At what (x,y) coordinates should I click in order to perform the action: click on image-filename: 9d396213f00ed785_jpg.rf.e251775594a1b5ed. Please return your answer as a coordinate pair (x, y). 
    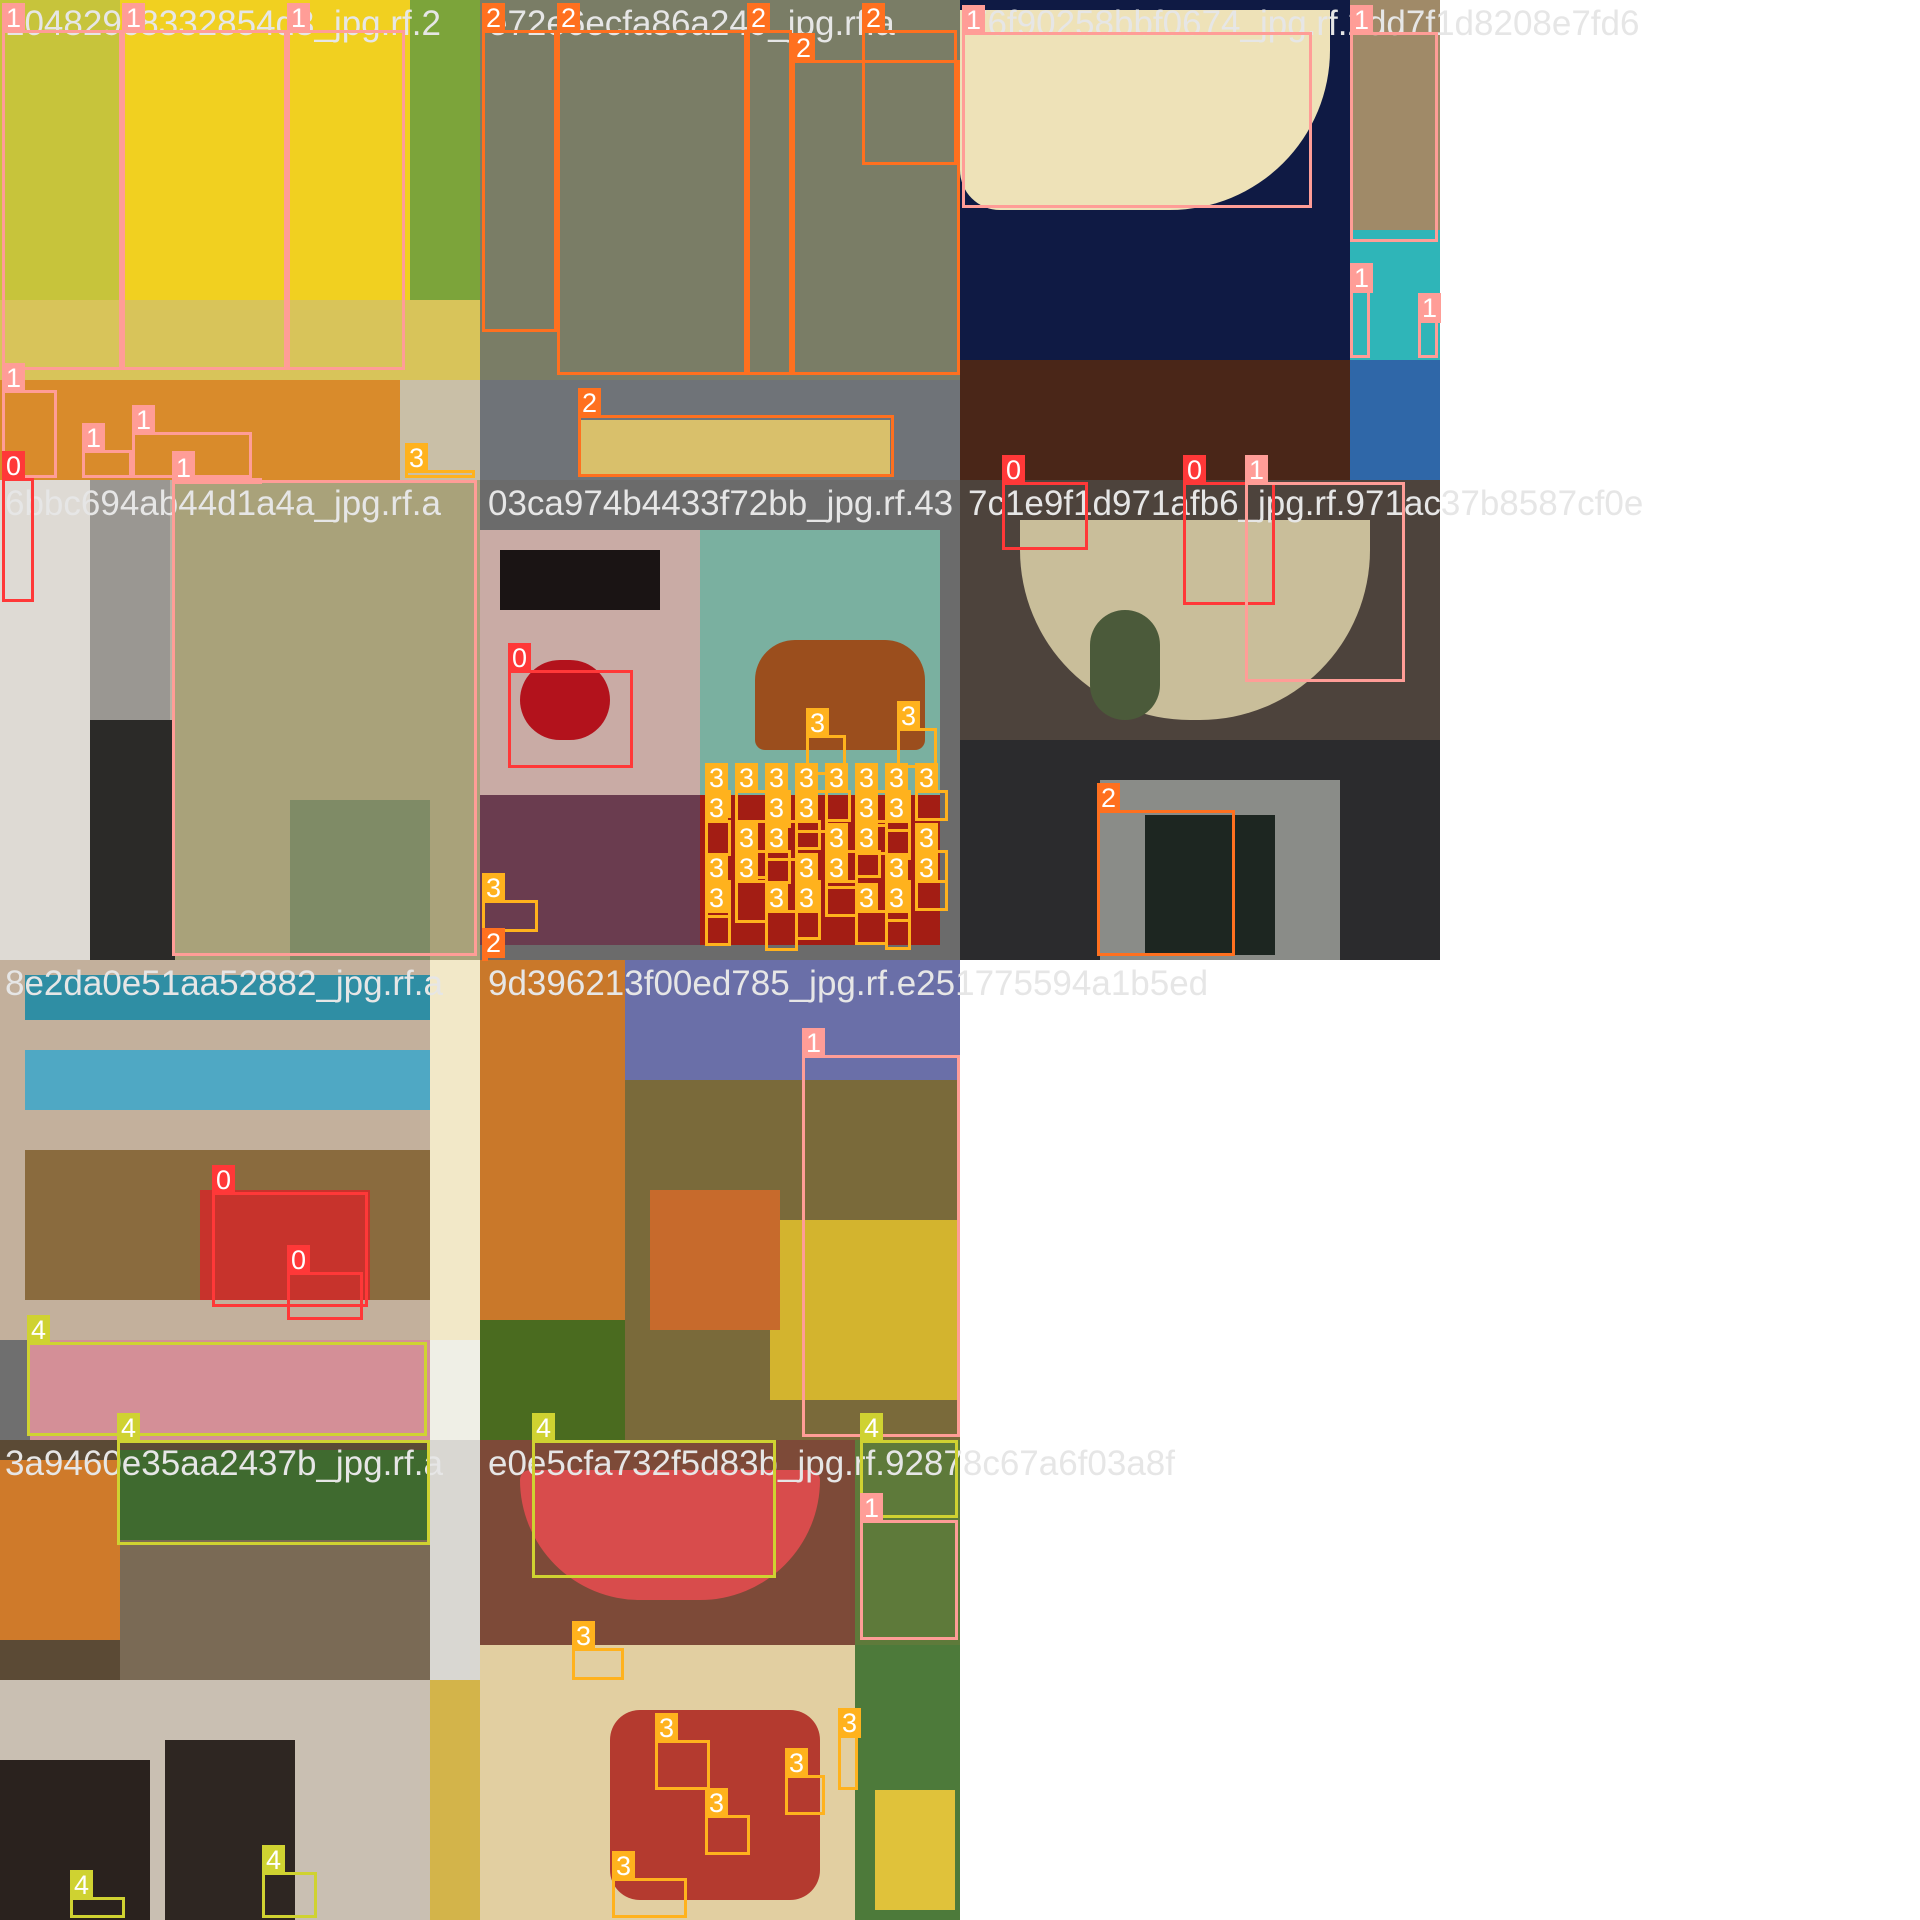
    Looking at the image, I should click on (848, 983).